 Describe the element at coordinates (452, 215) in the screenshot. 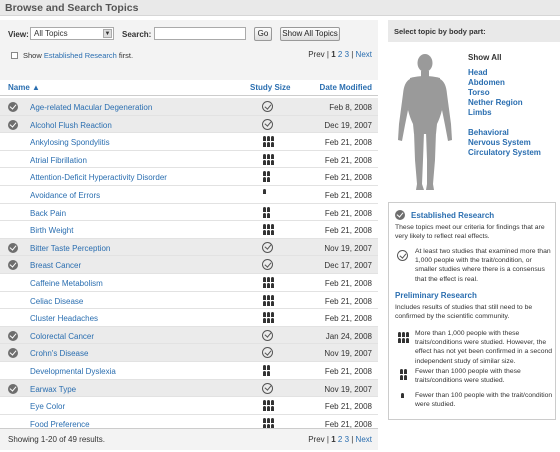

I see `established-research-title: Established Research` at that location.